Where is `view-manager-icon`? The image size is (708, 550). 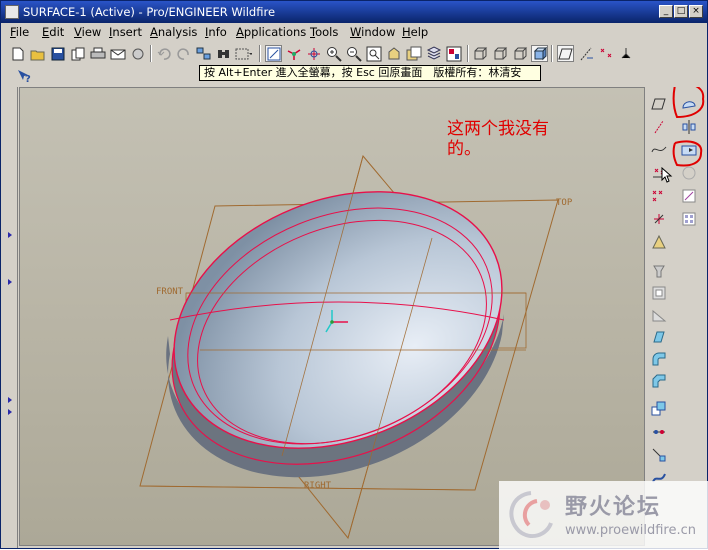
view-manager-icon is located at coordinates (453, 53).